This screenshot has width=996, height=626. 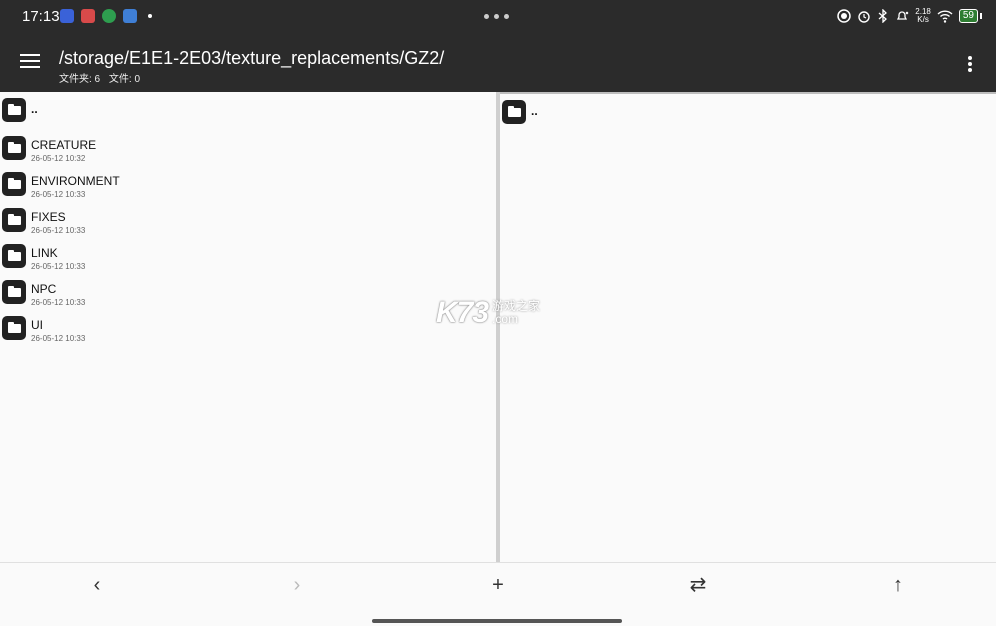 What do you see at coordinates (30, 63) in the screenshot?
I see `hamburger-menu-icon` at bounding box center [30, 63].